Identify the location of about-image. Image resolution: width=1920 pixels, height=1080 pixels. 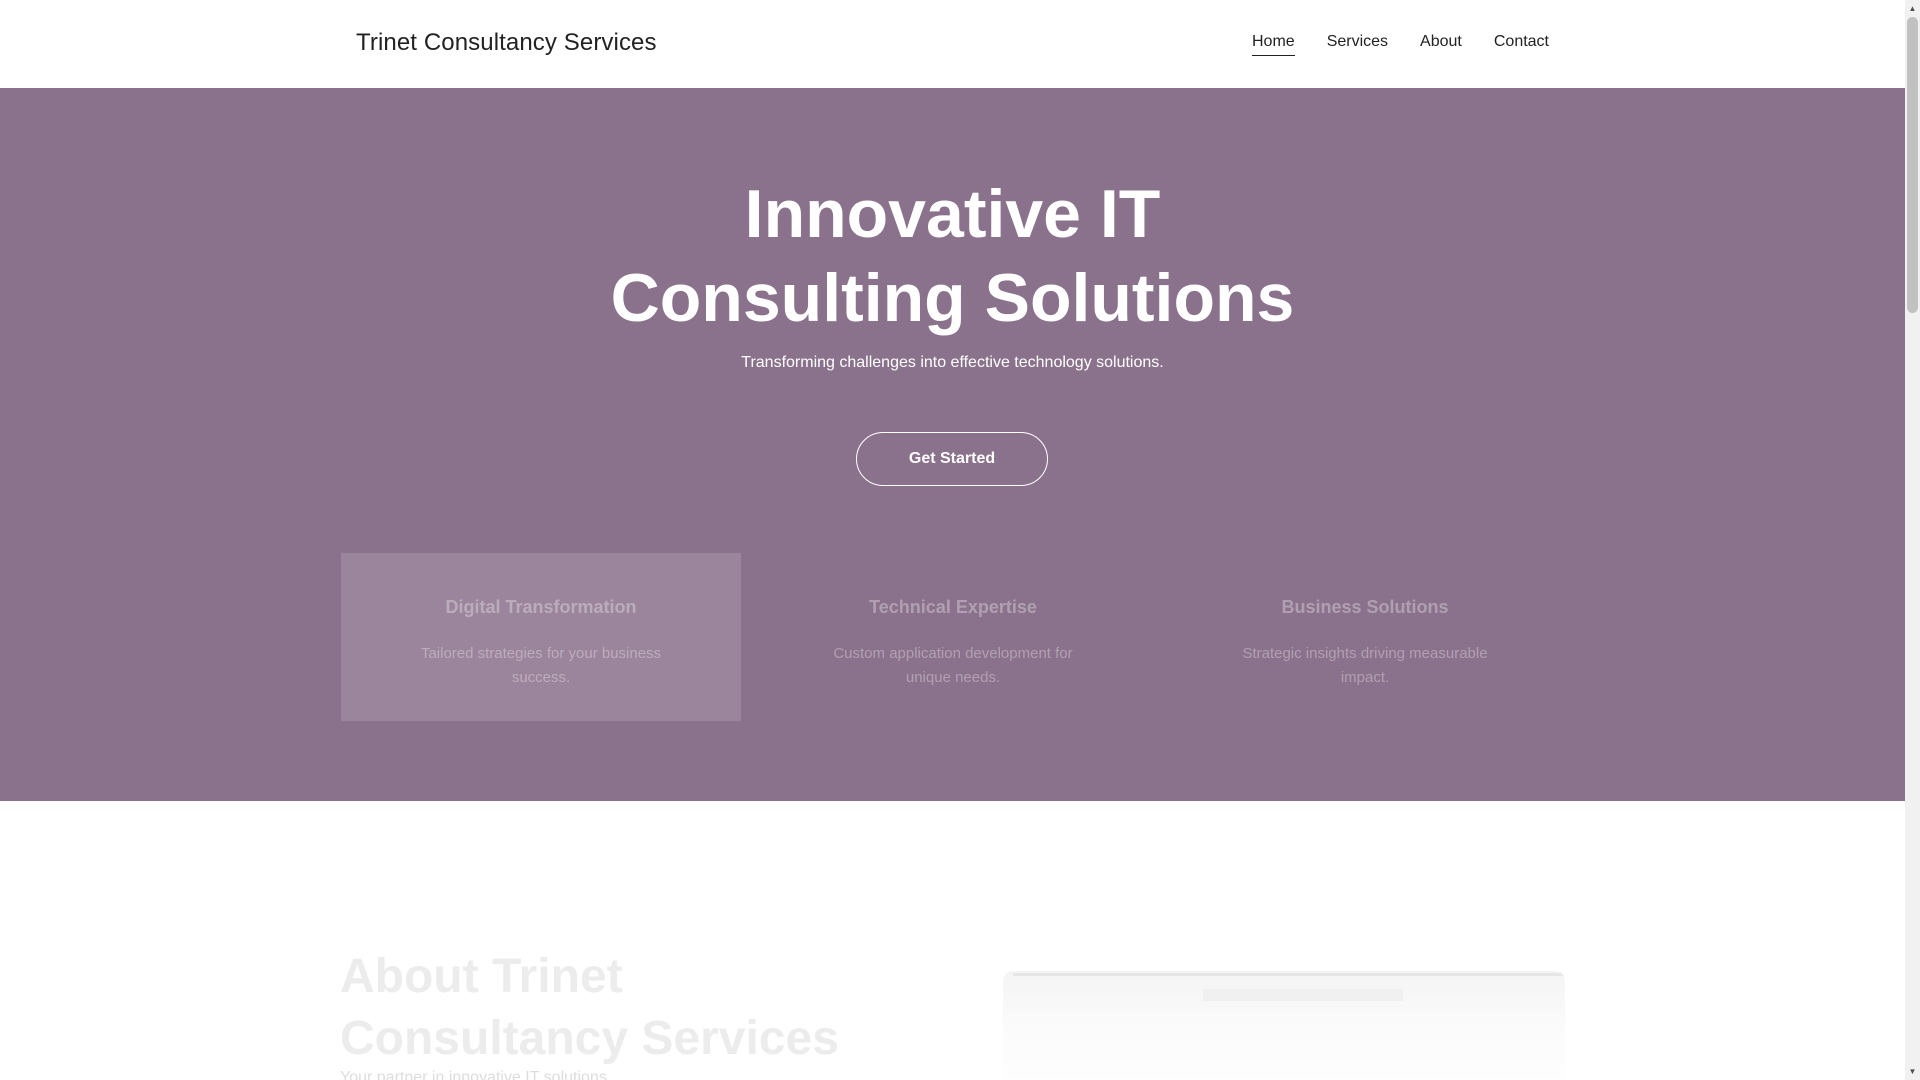
(1284, 1025).